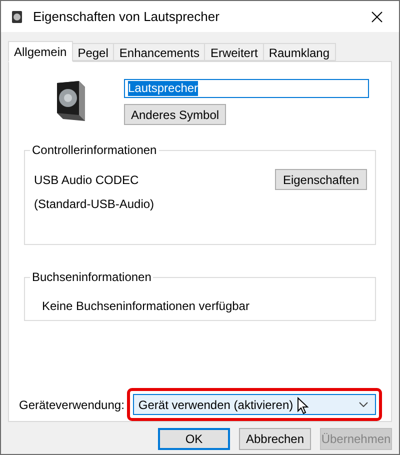 This screenshot has height=455, width=400. Describe the element at coordinates (275, 439) in the screenshot. I see `dialog-button: Abbrechen` at that location.